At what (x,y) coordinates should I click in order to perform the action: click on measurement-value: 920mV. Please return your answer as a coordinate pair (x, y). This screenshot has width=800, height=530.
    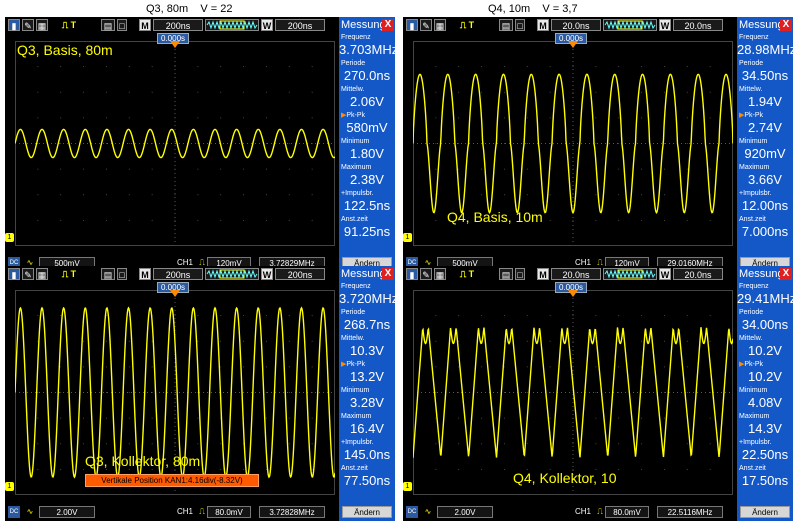
    Looking at the image, I should click on (765, 154).